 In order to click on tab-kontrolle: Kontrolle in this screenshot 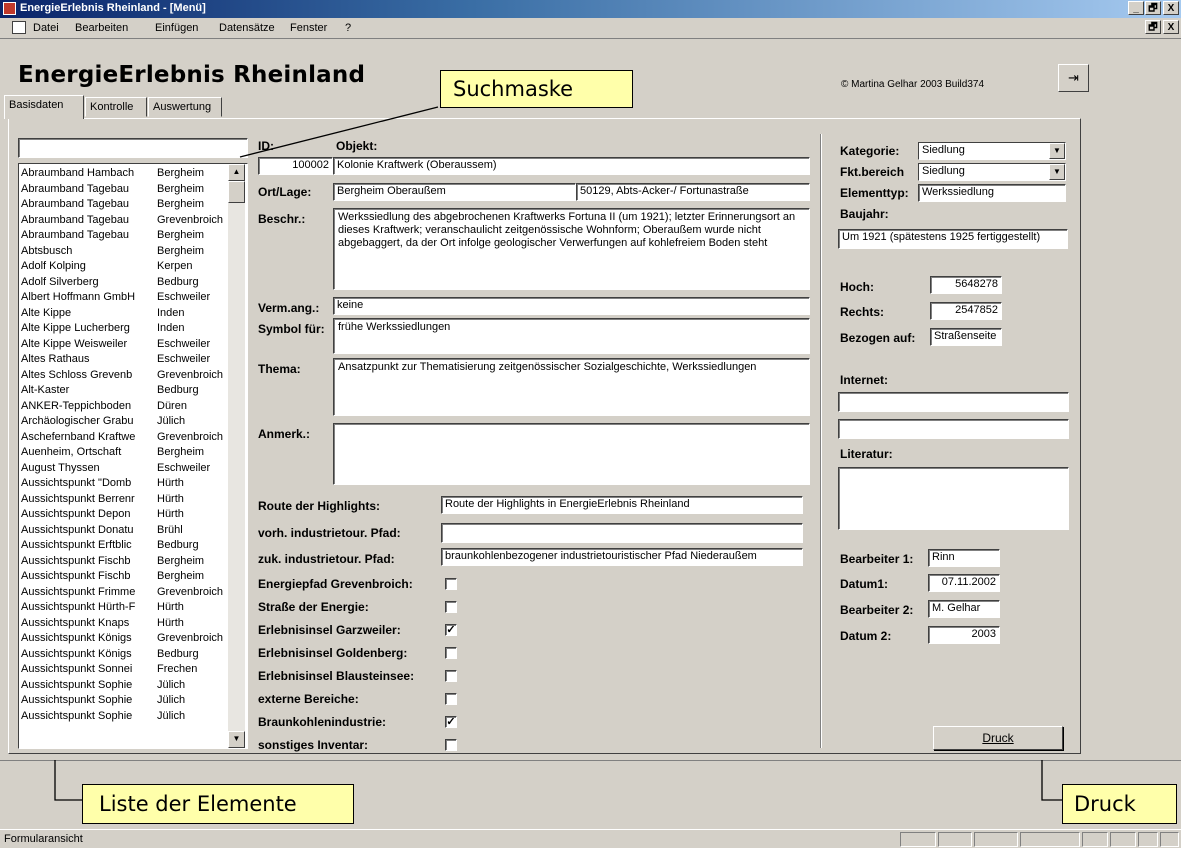, I will do `click(116, 107)`.